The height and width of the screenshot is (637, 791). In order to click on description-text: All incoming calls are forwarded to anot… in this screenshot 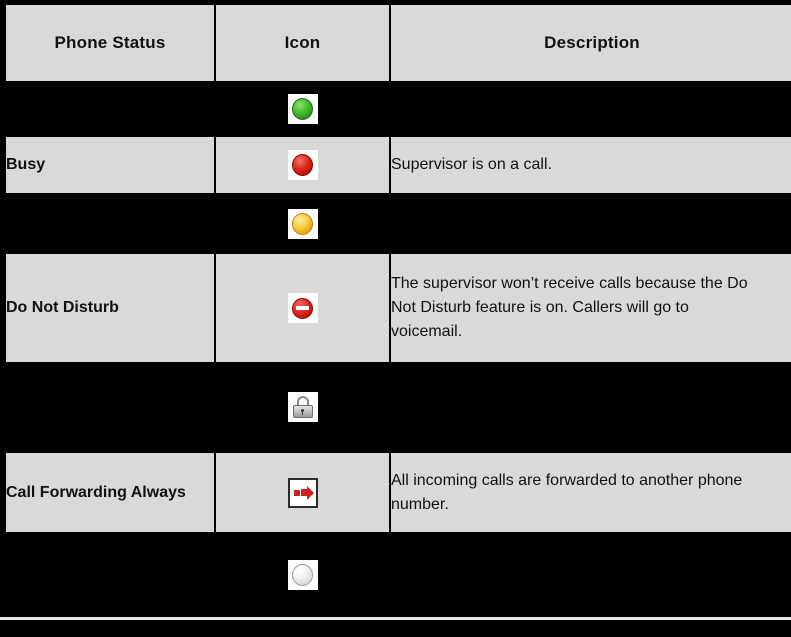, I will do `click(567, 492)`.